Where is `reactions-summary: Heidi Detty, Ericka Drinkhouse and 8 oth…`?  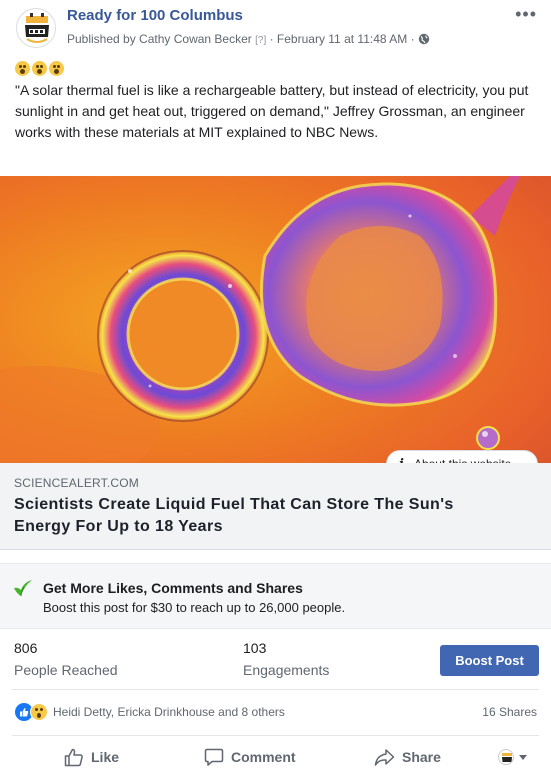
reactions-summary: Heidi Detty, Ericka Drinkhouse and 8 oth… is located at coordinates (150, 712).